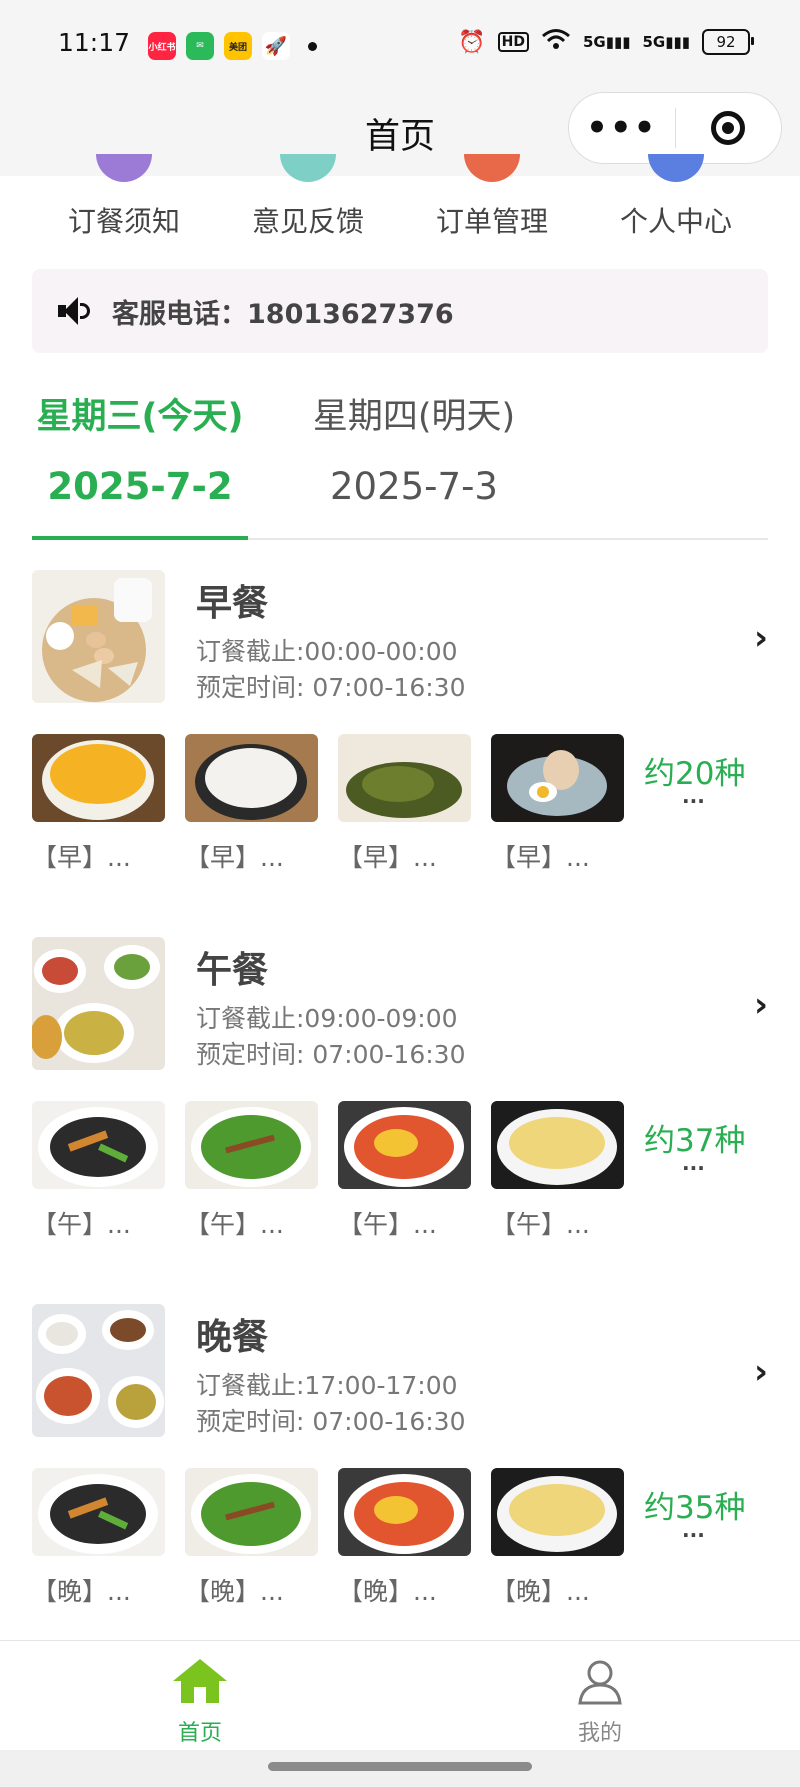  I want to click on breakfast-cover-image, so click(98, 636).